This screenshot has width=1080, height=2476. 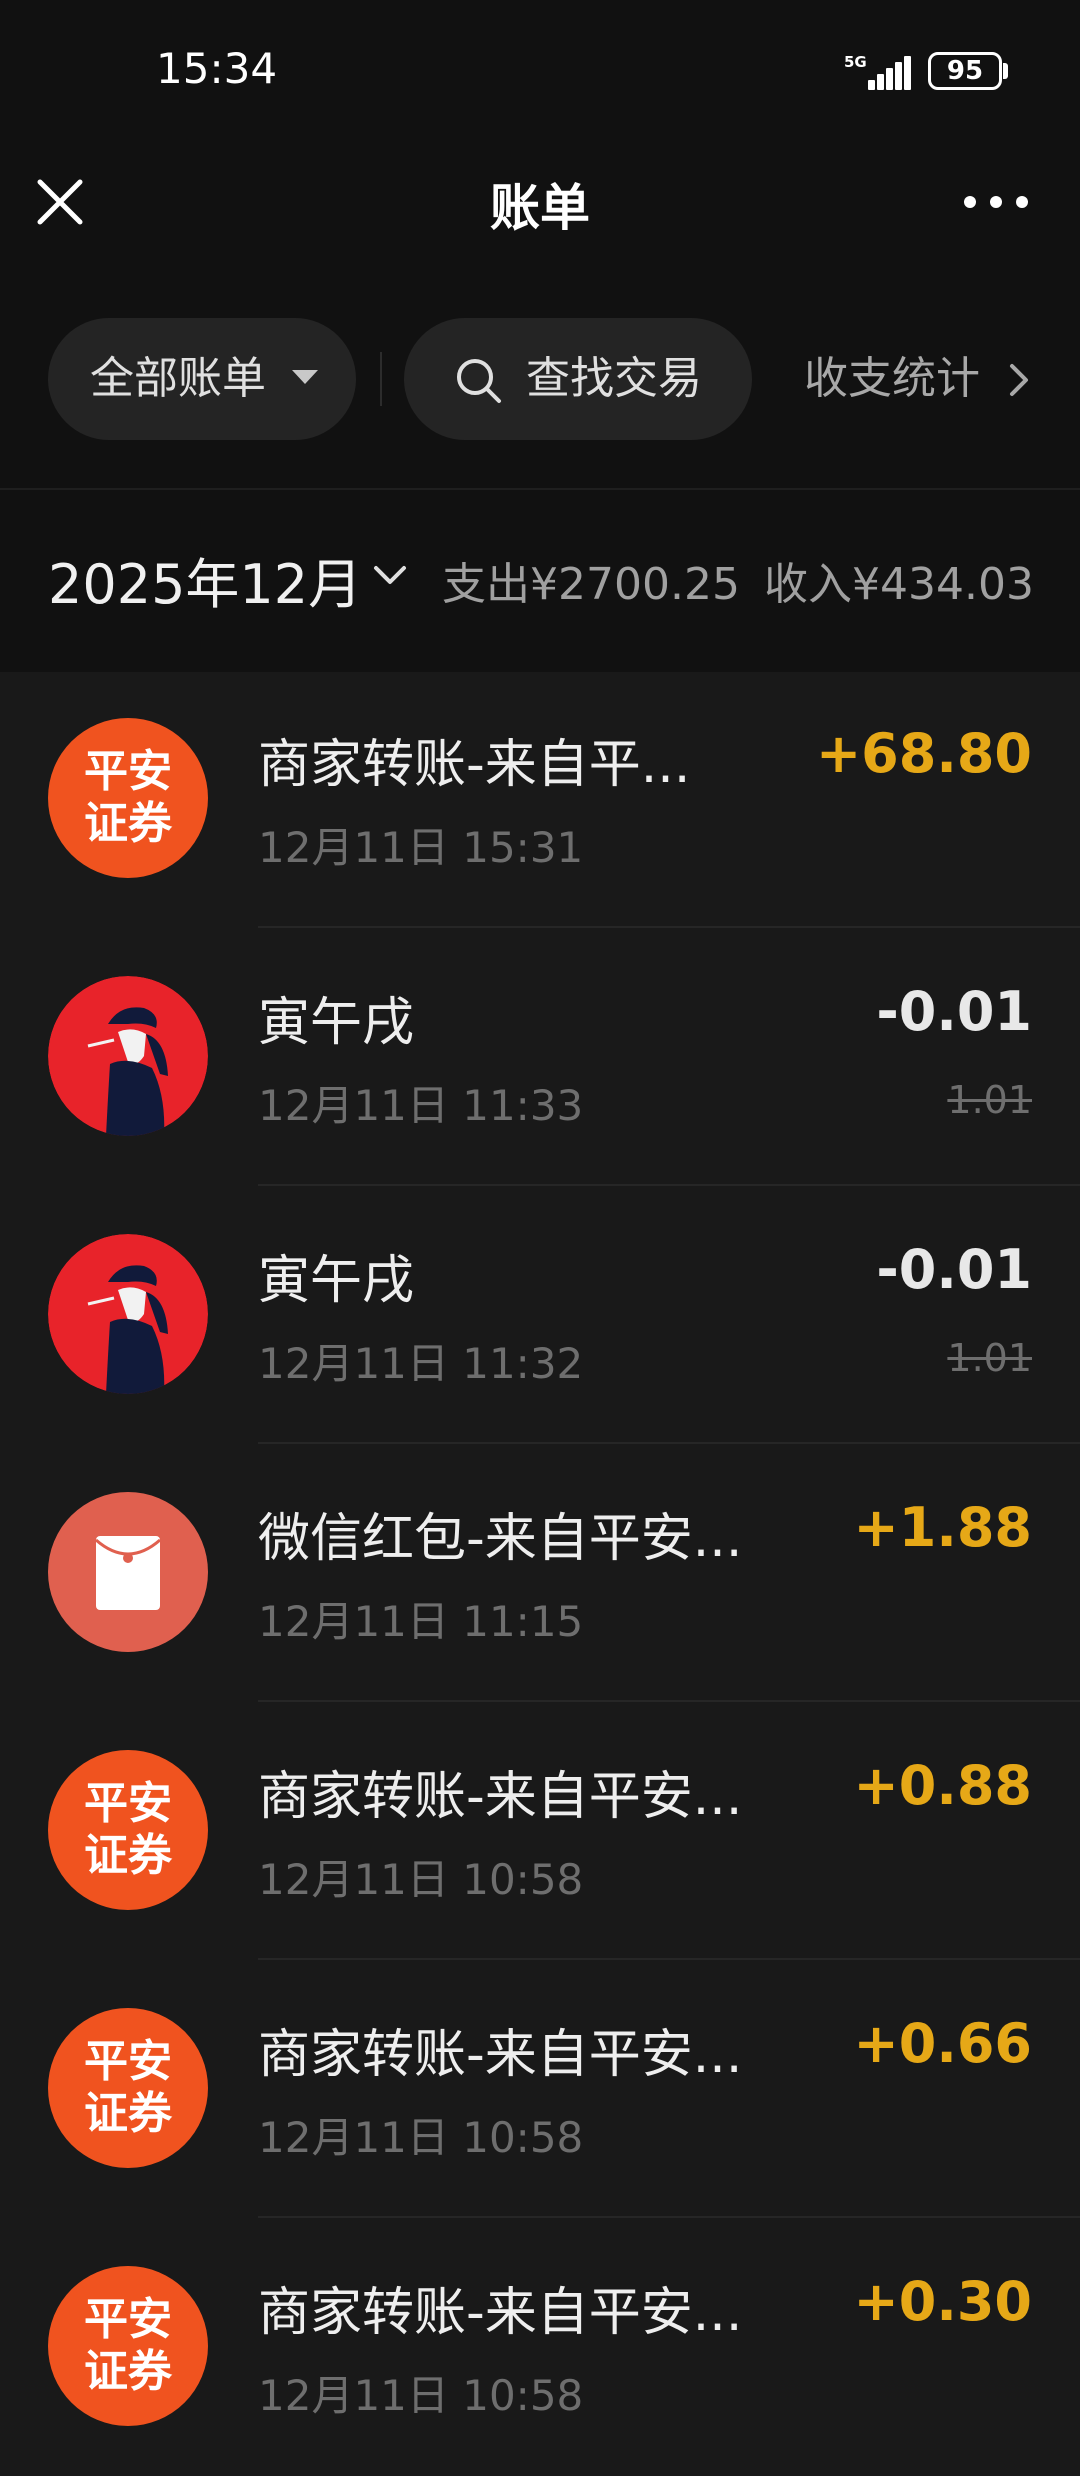 What do you see at coordinates (540, 2089) in the screenshot?
I see `transaction-row: 平安 证券 商家转账-来自平安... 12月11日 10:58 +0.66` at bounding box center [540, 2089].